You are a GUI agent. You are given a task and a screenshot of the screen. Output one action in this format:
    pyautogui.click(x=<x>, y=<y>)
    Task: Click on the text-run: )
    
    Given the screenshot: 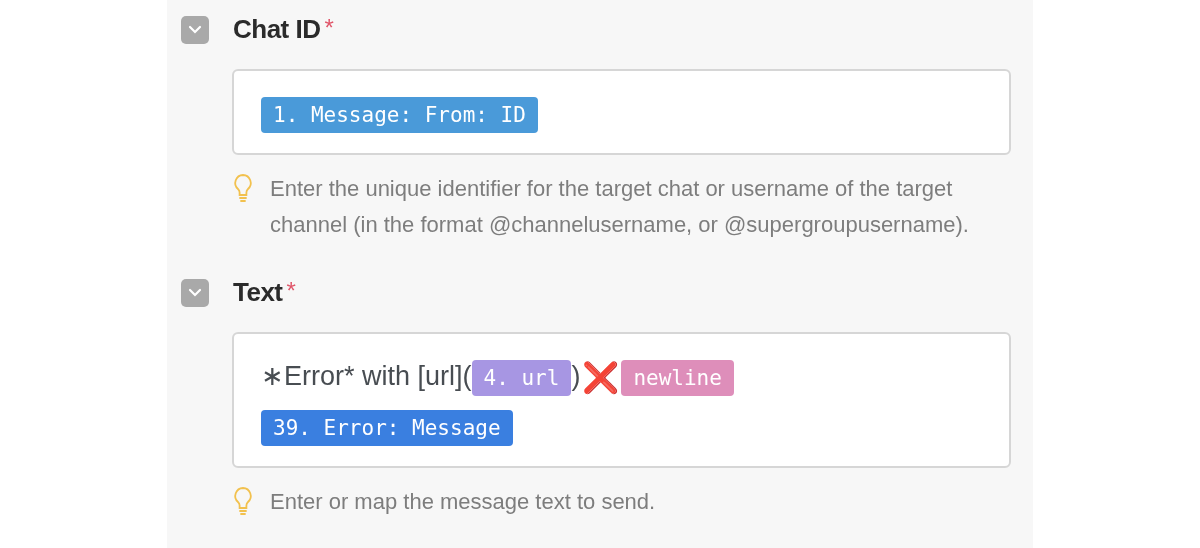 What is the action you would take?
    pyautogui.click(x=576, y=376)
    